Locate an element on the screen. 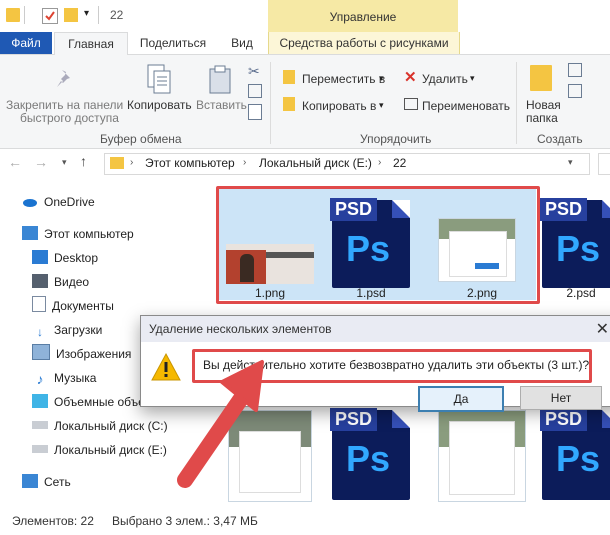  back-icon: ← is located at coordinates (15, 162).